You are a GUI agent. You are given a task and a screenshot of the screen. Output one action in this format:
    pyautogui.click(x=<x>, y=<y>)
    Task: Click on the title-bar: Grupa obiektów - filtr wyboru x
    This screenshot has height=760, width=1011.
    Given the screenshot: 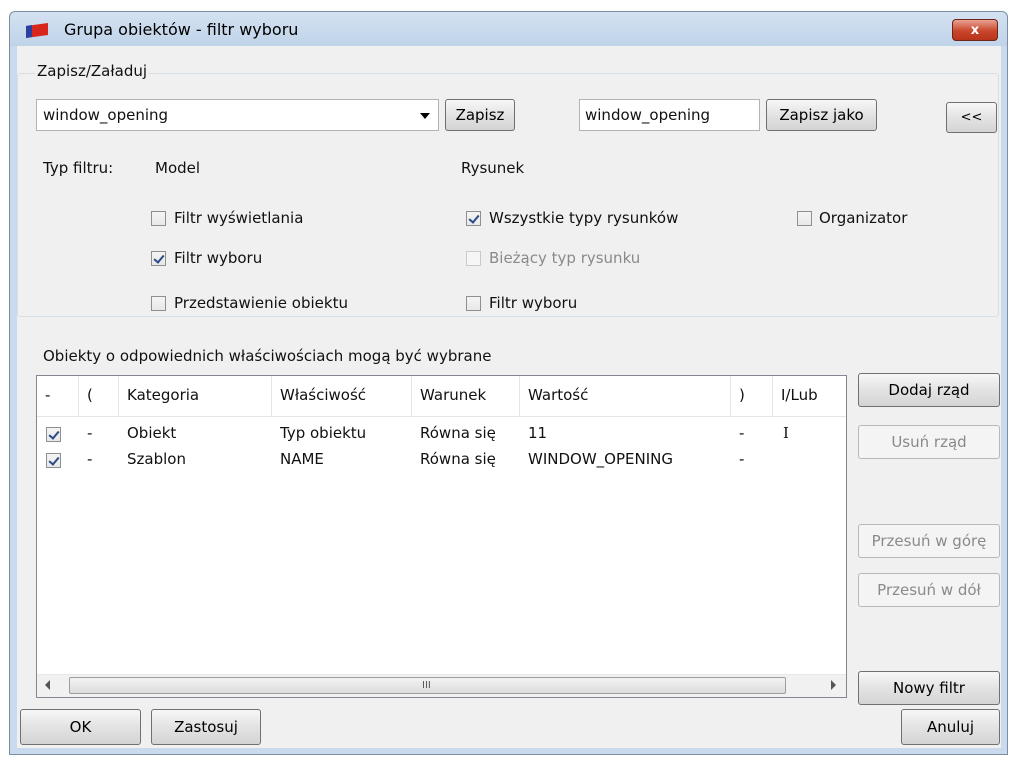 What is the action you would take?
    pyautogui.click(x=508, y=29)
    